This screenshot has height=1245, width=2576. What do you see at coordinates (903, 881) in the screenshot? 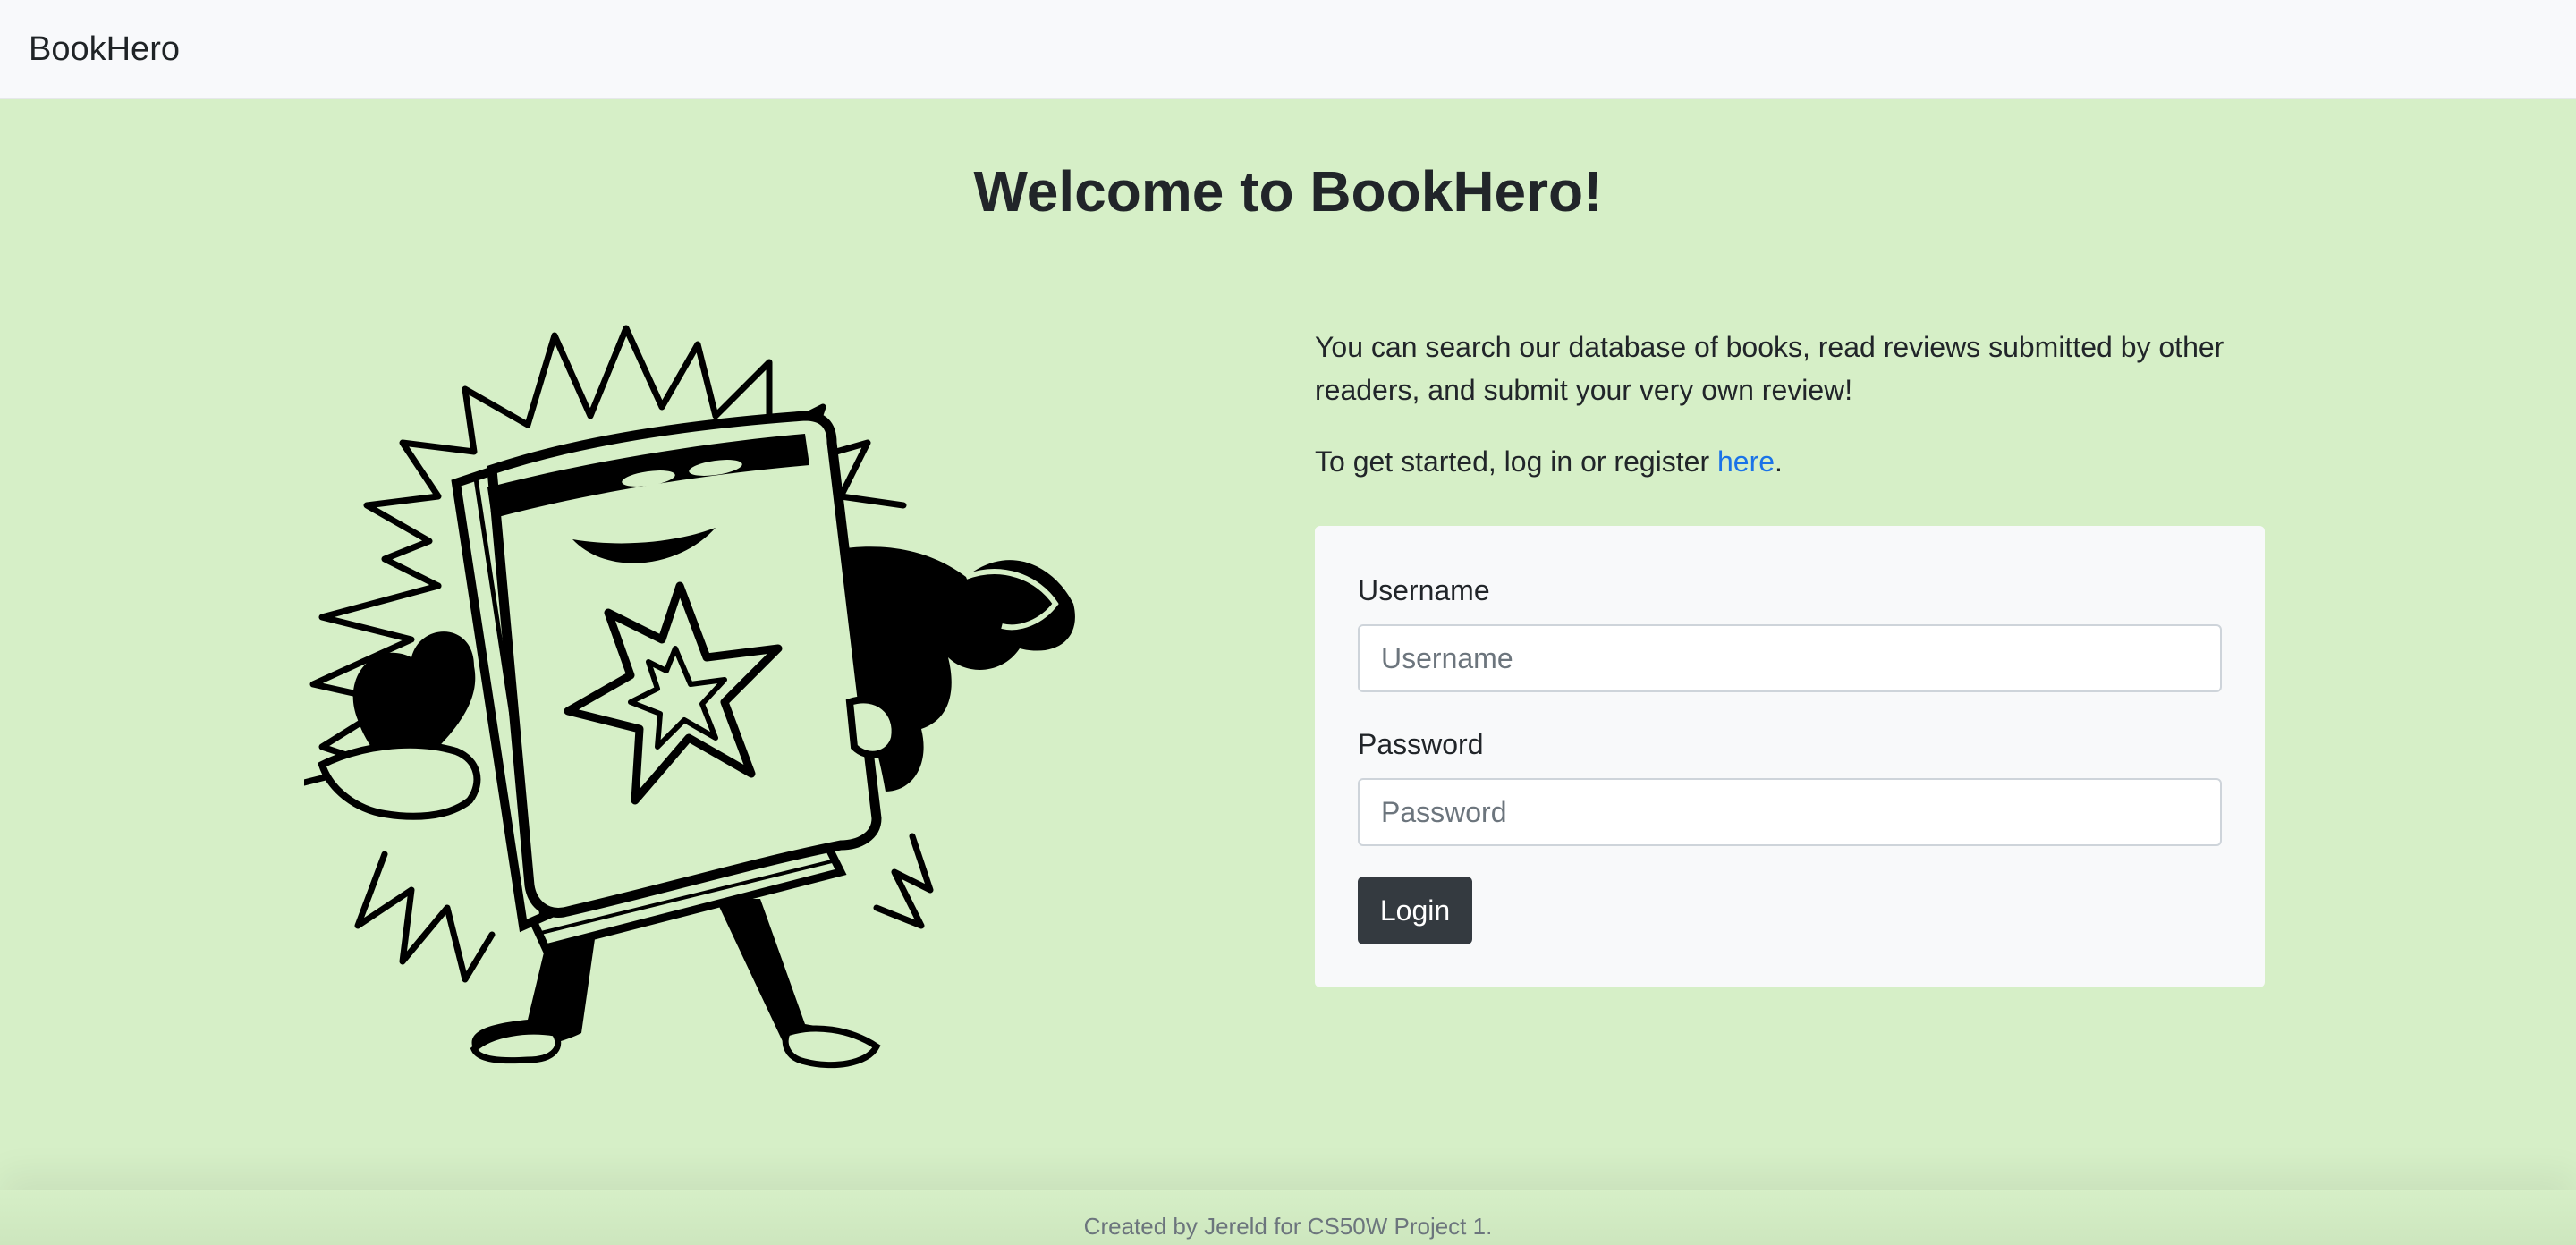
I see `burst-spikes-right` at bounding box center [903, 881].